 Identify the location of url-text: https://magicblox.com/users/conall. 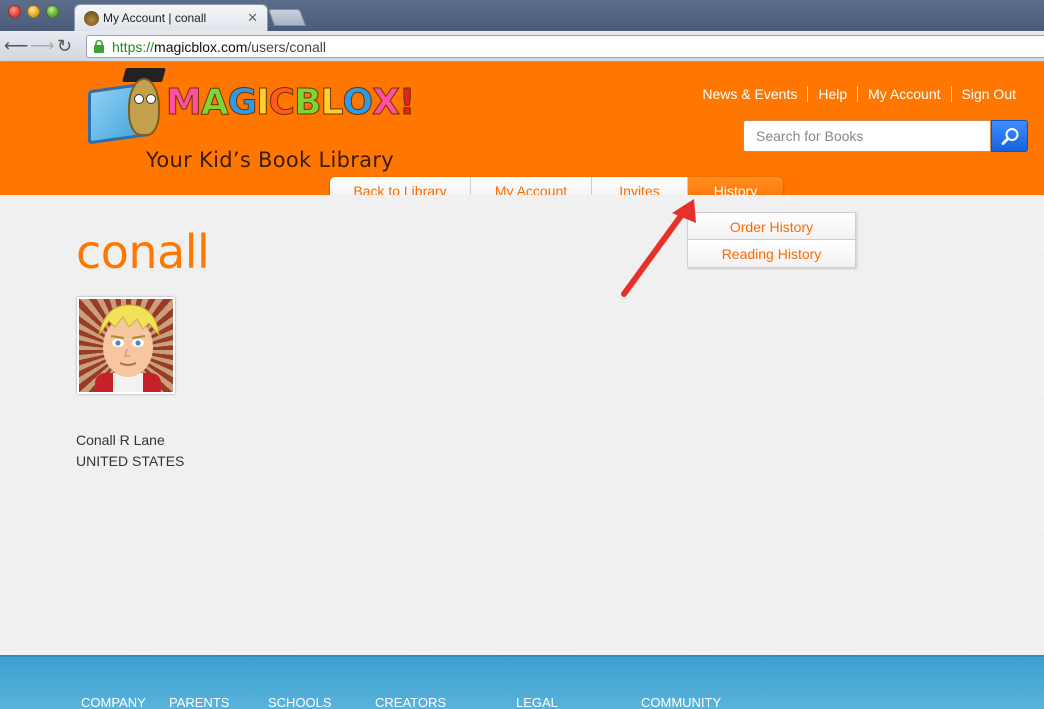
(219, 47).